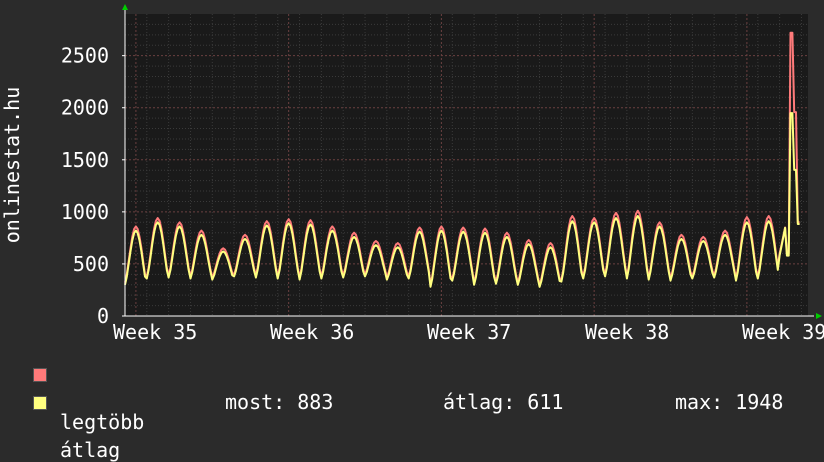  Describe the element at coordinates (503, 402) in the screenshot. I see `stat-average: átlag: 611` at that location.